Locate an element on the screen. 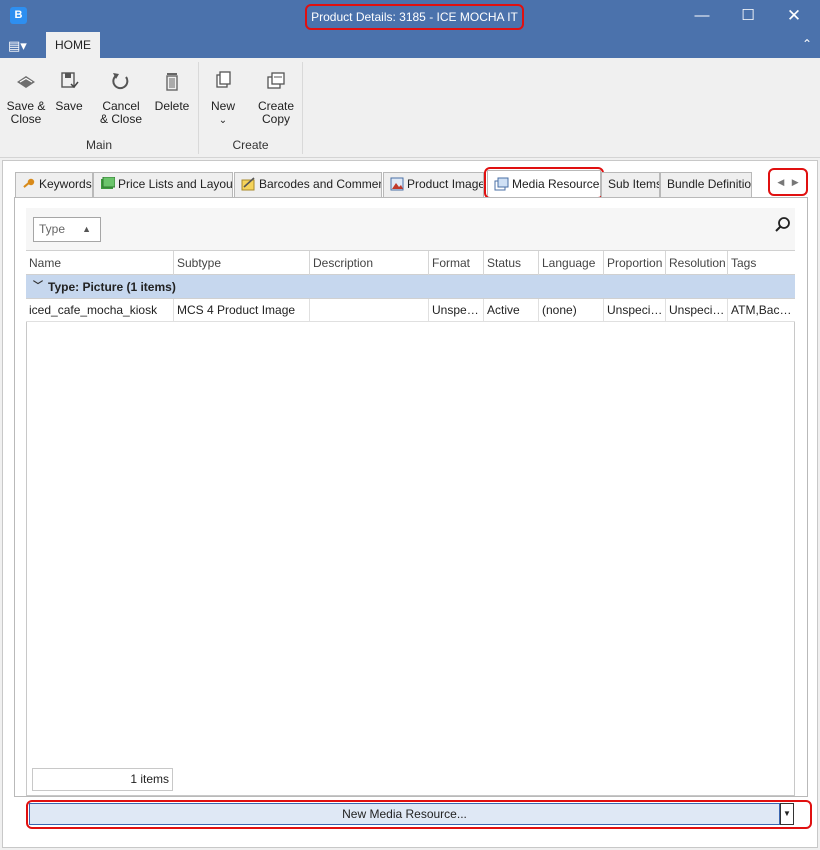 The image size is (820, 850). ribbon-collapse-icon: ⌃ is located at coordinates (807, 44).